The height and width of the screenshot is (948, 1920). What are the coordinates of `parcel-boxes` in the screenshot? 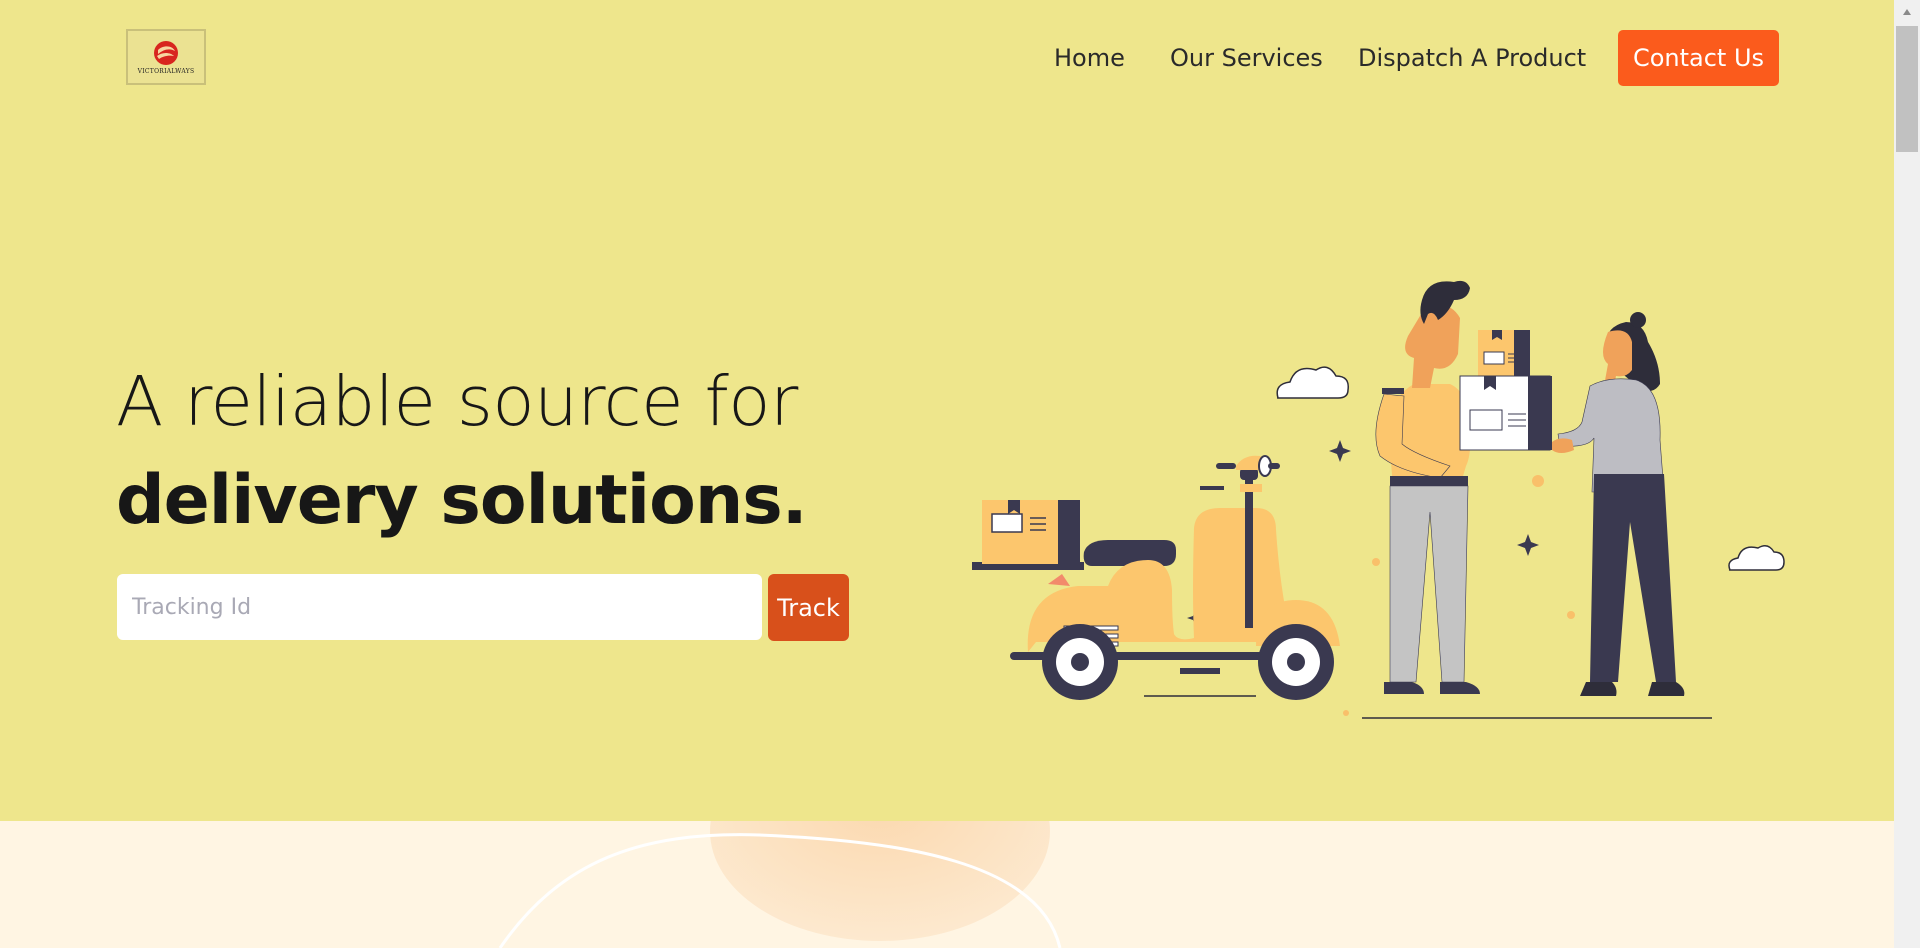 It's located at (1505, 390).